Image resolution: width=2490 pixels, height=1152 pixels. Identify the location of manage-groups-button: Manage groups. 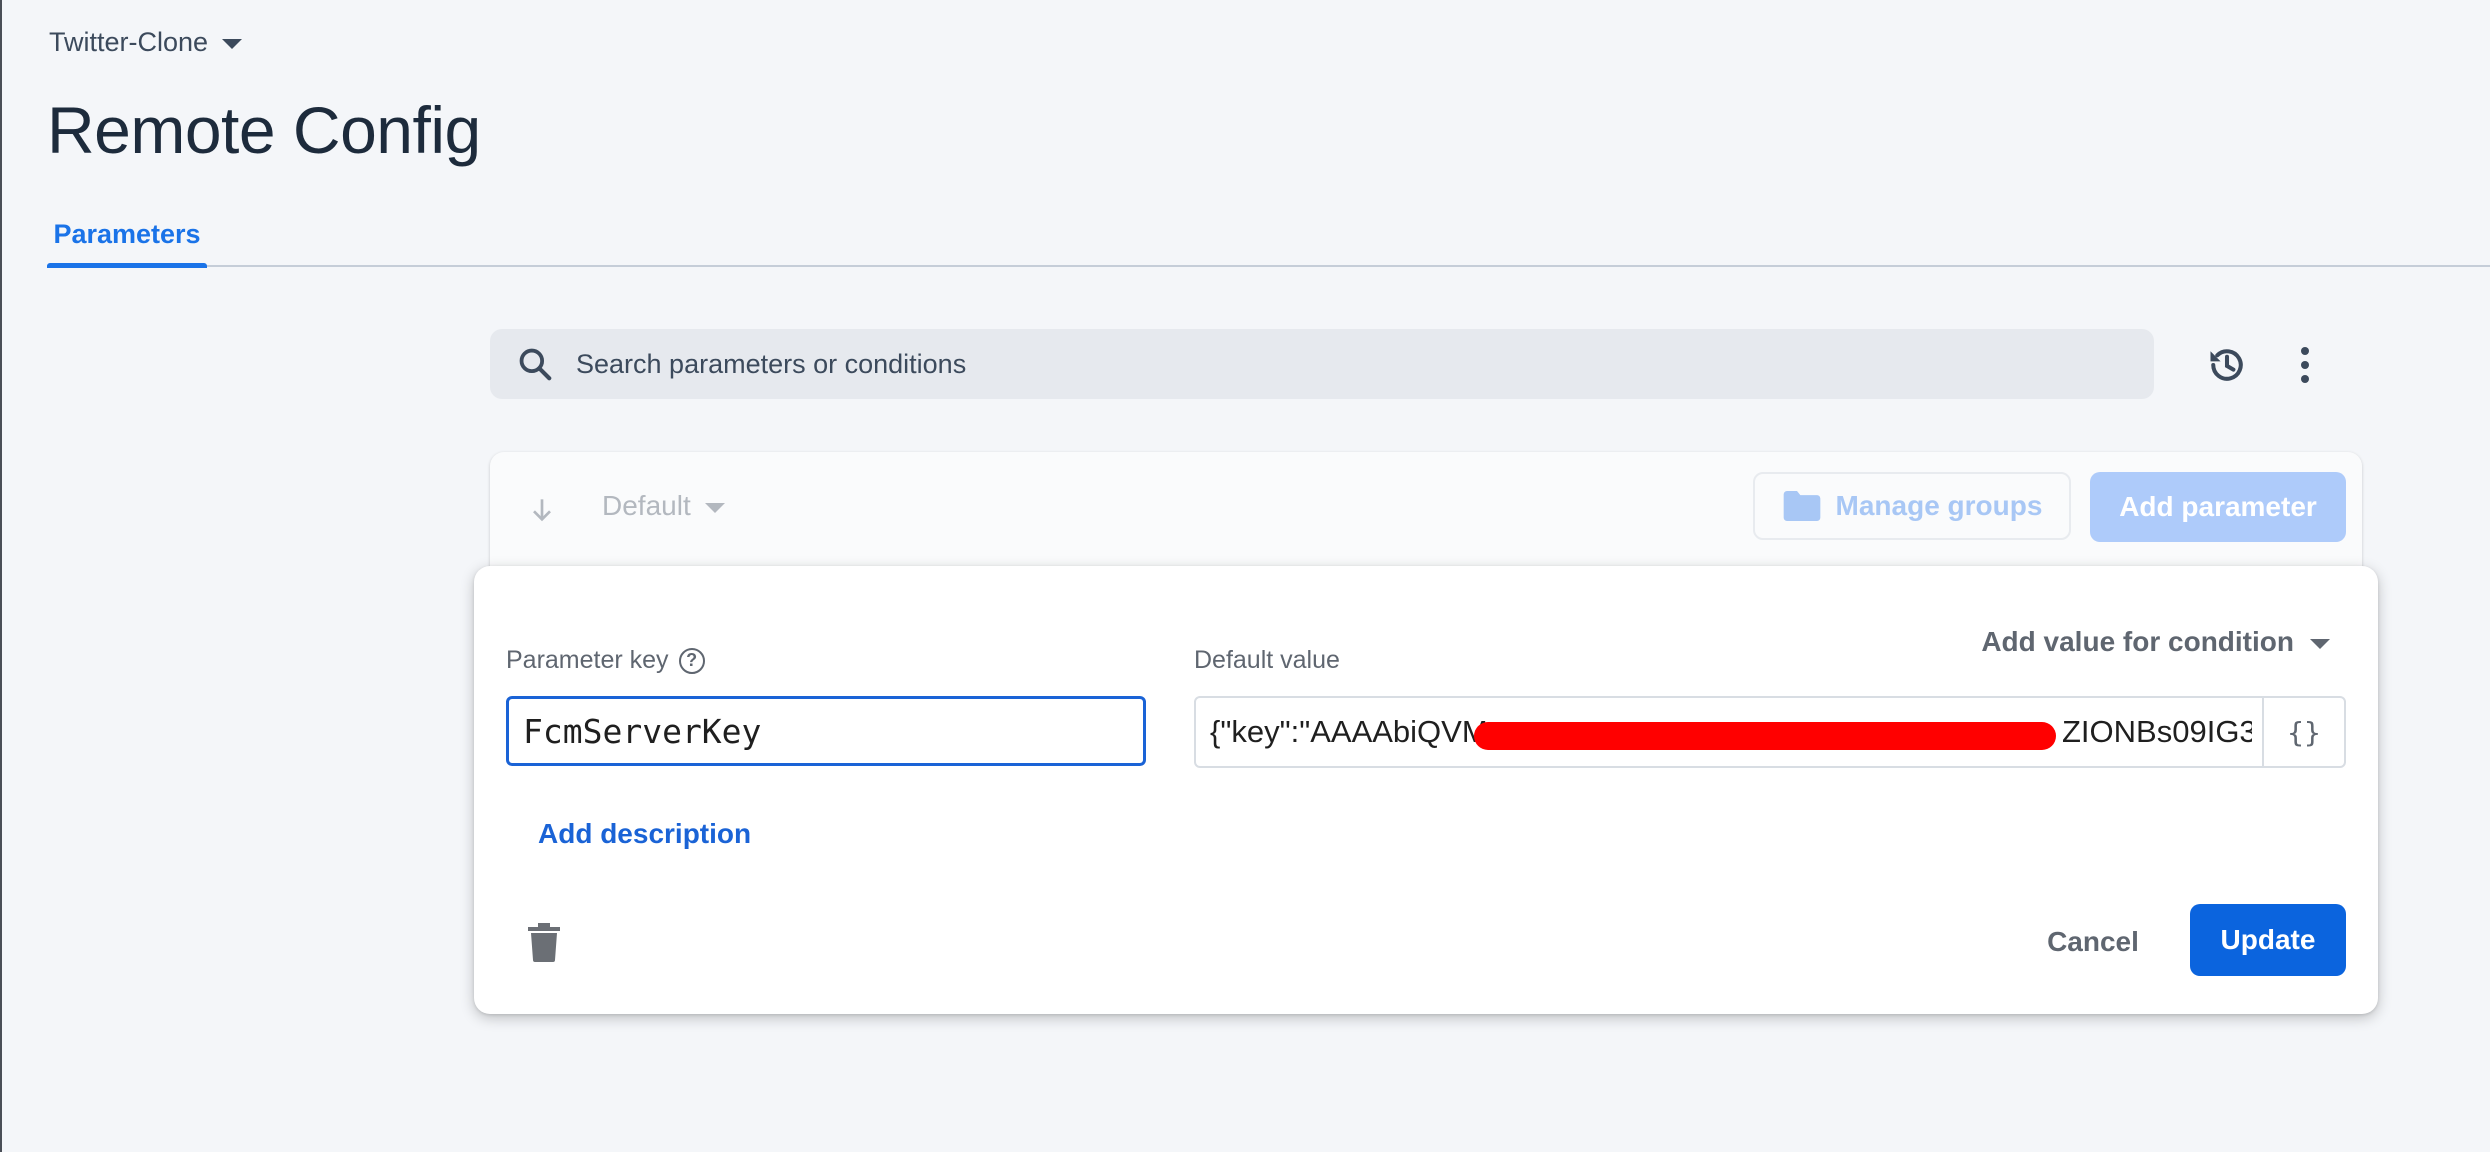
(1912, 506).